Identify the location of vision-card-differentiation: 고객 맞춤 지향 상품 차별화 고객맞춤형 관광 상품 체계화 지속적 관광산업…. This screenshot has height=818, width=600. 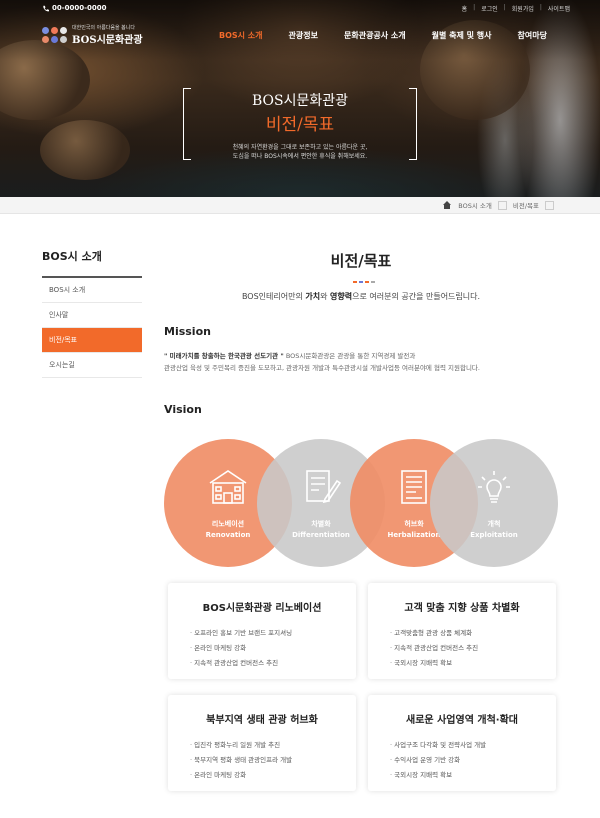
(462, 631).